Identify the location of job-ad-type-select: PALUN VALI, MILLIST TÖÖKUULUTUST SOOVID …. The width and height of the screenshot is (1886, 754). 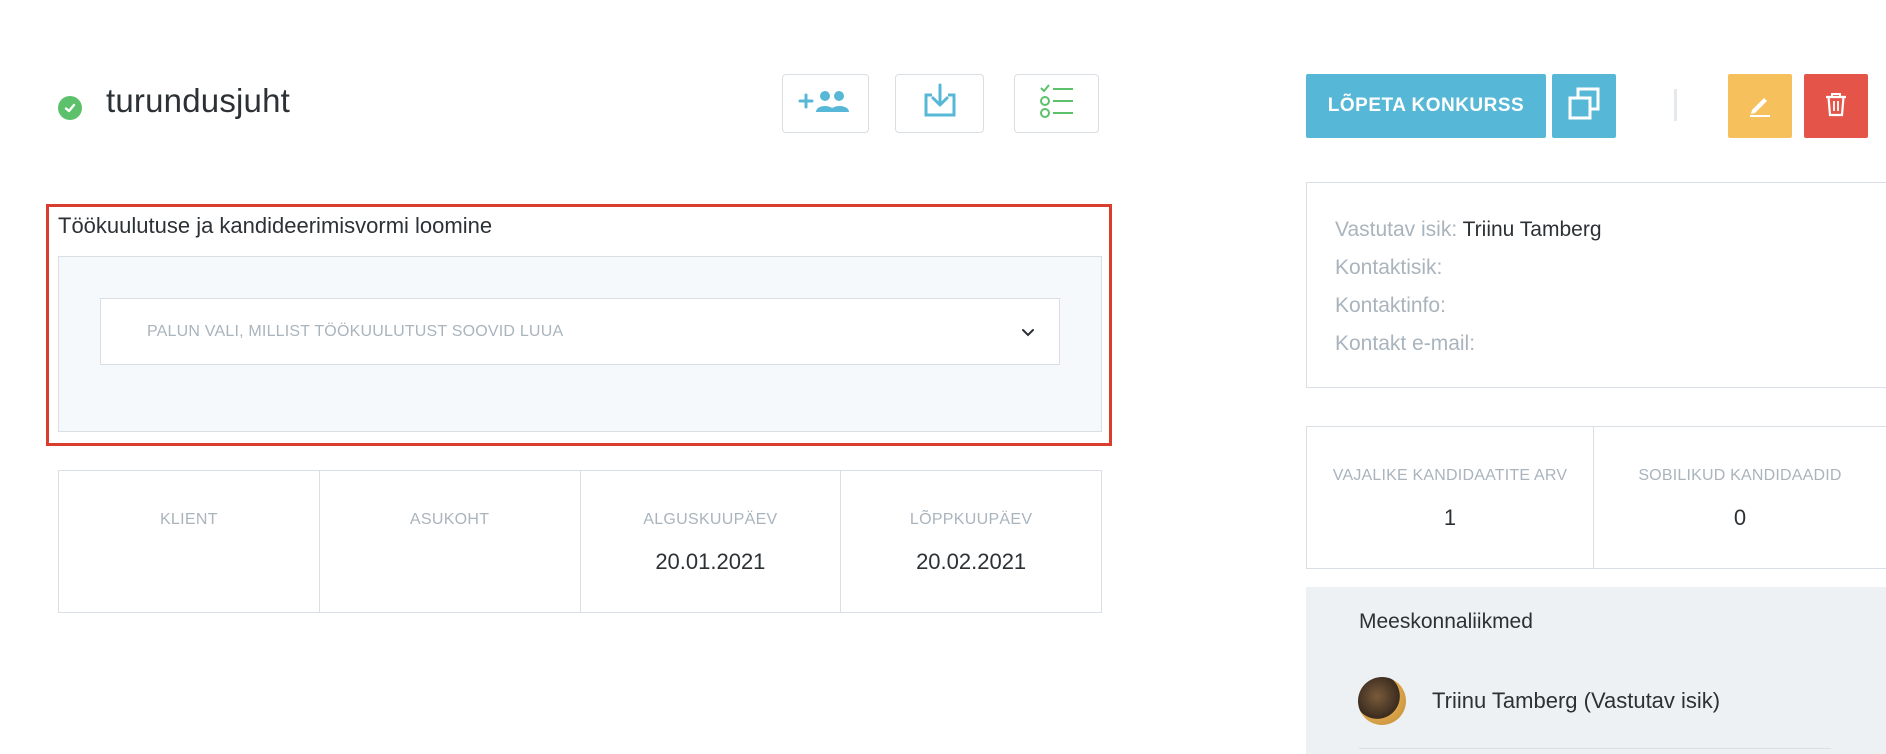
(580, 331).